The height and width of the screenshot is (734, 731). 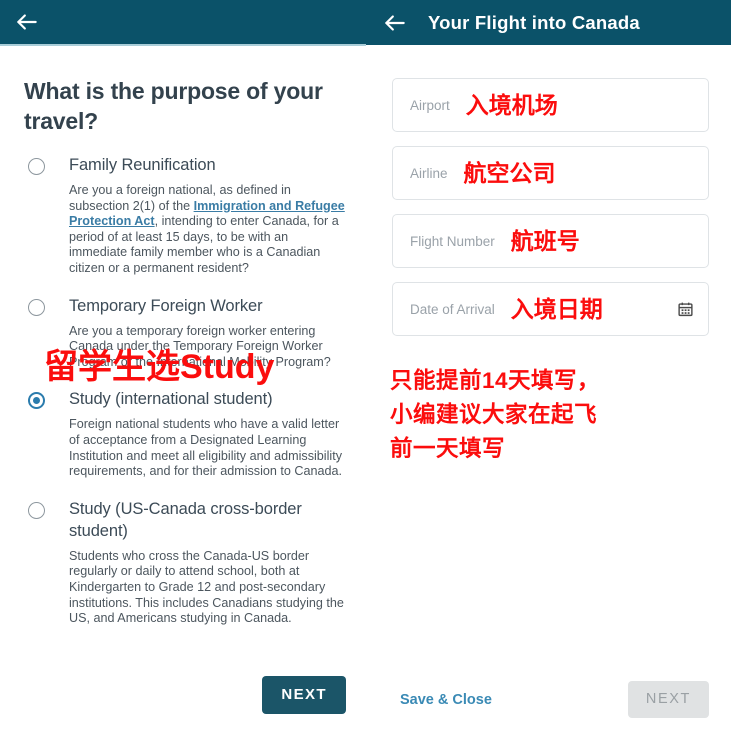 What do you see at coordinates (36, 401) in the screenshot?
I see `radio-indicator-selected` at bounding box center [36, 401].